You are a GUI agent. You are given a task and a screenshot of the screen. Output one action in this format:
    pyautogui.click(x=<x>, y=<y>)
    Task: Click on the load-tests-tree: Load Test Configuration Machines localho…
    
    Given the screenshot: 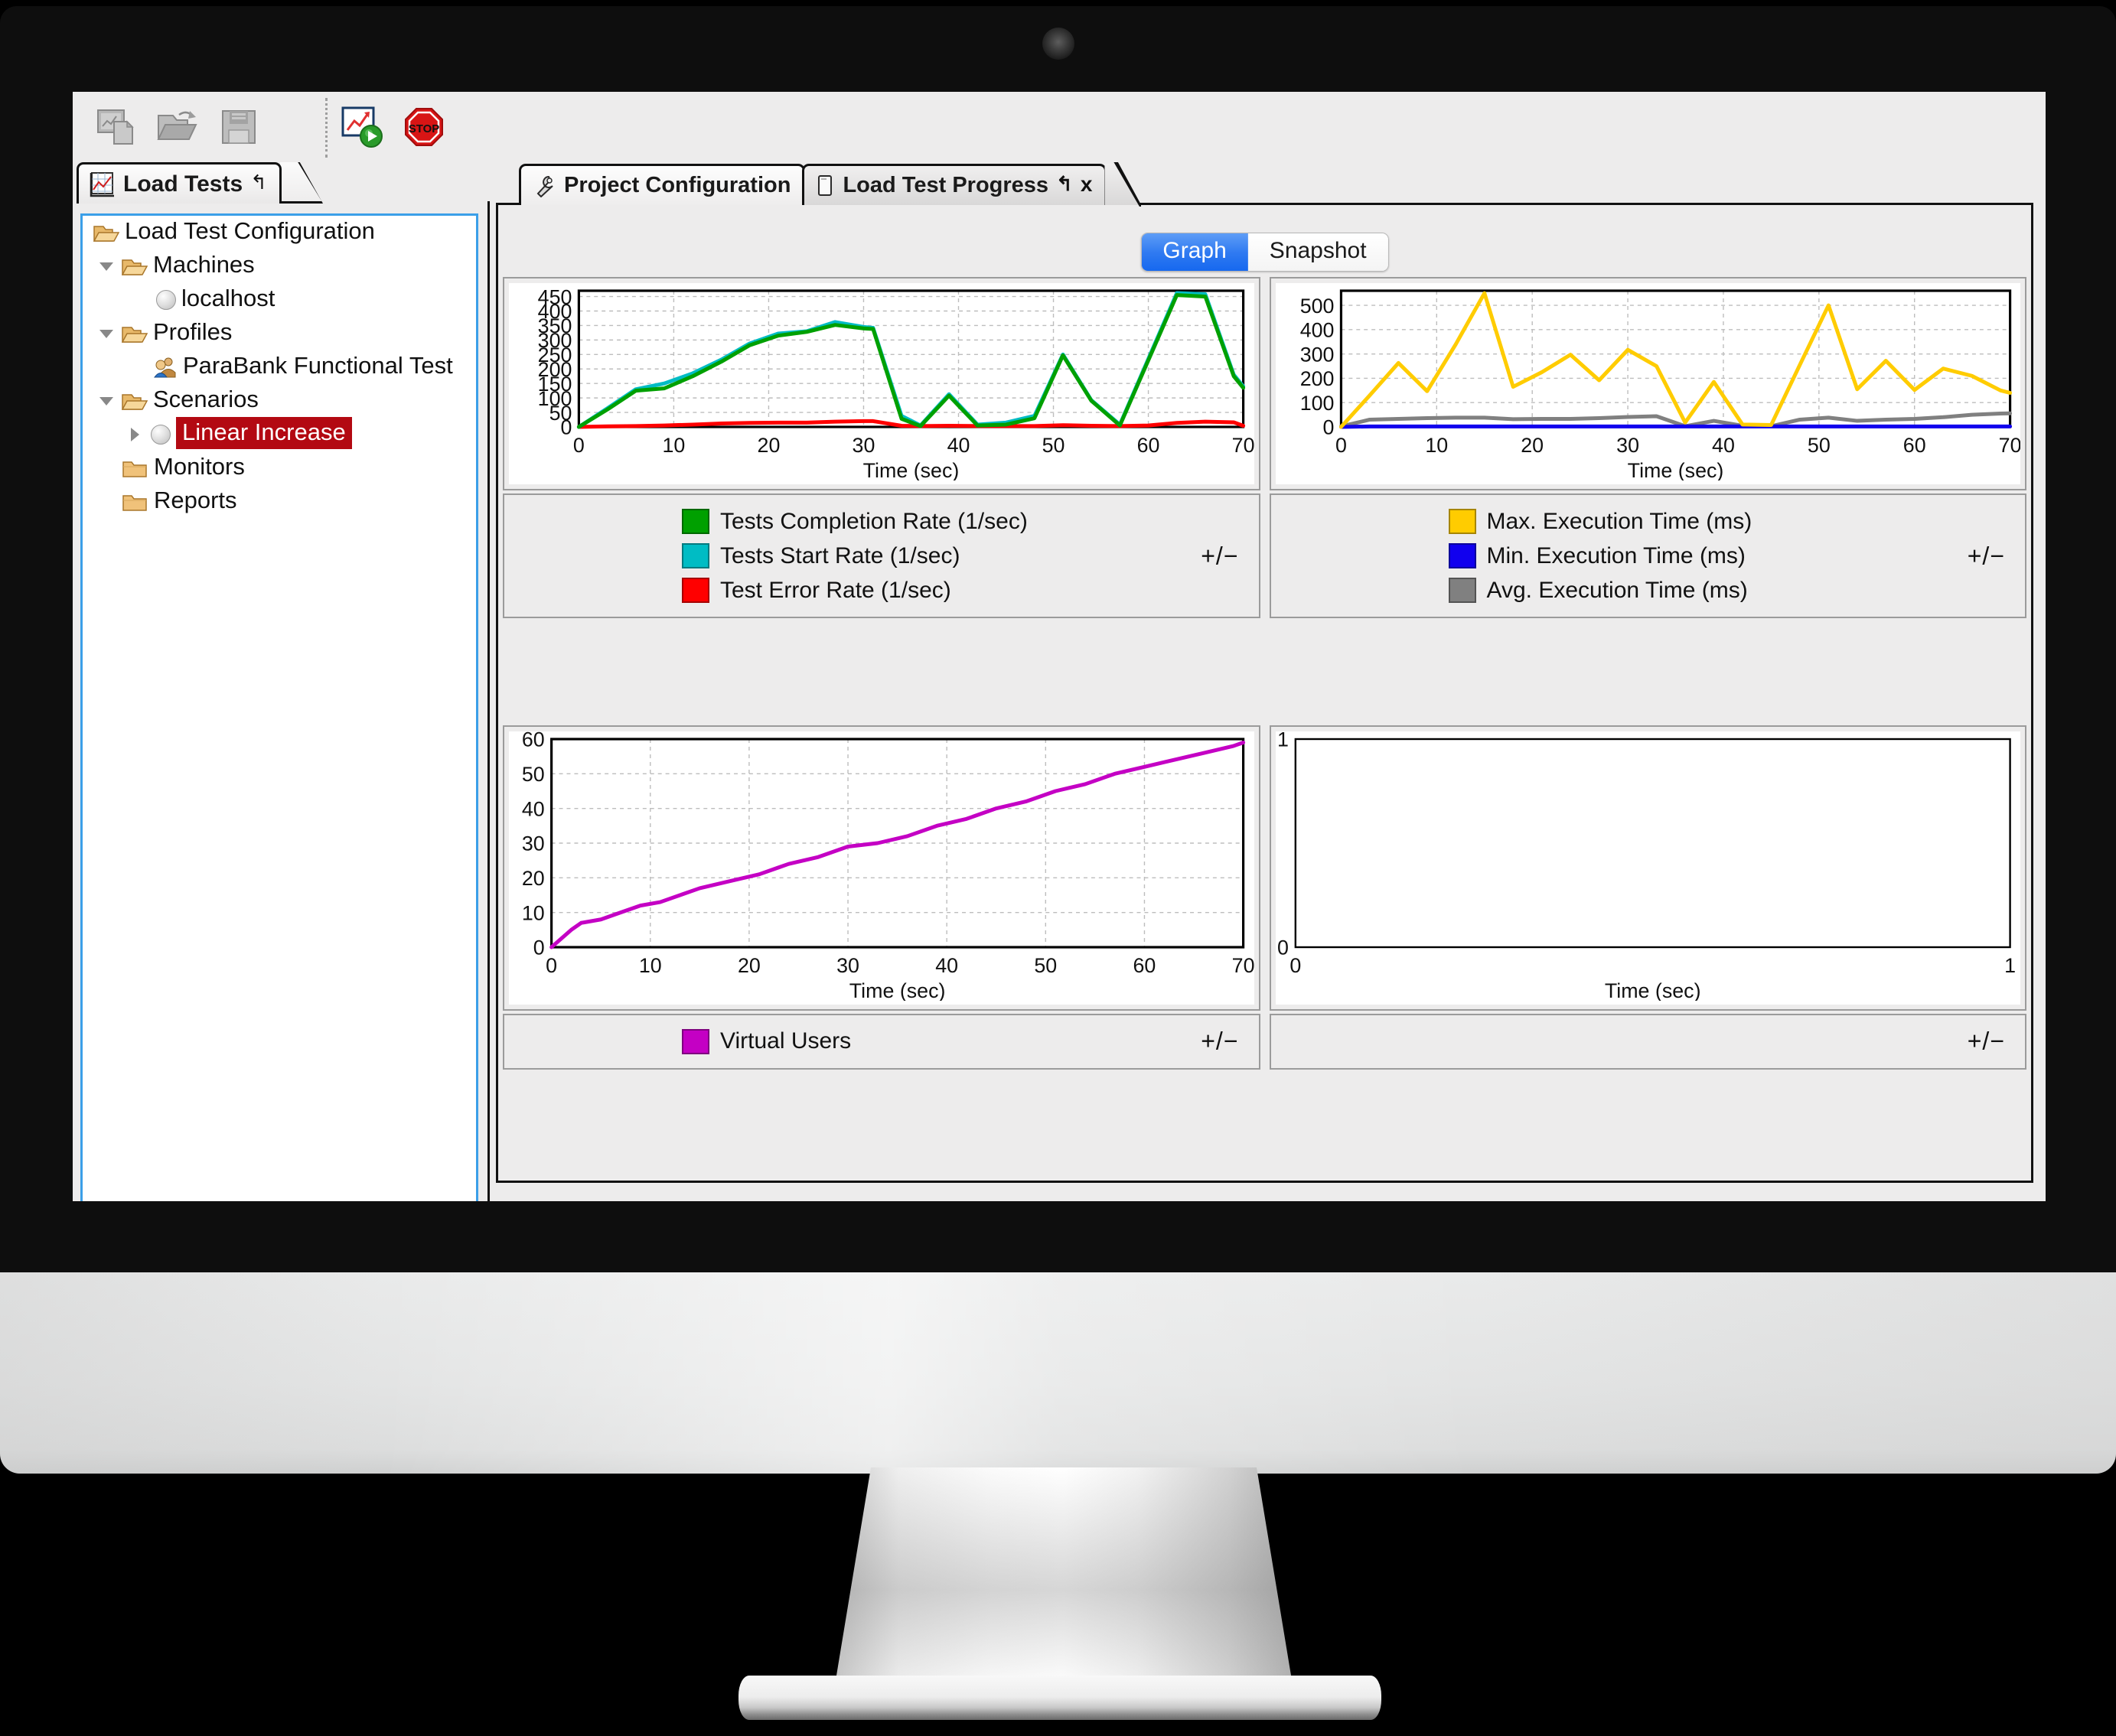 What is the action you would take?
    pyautogui.click(x=279, y=707)
    